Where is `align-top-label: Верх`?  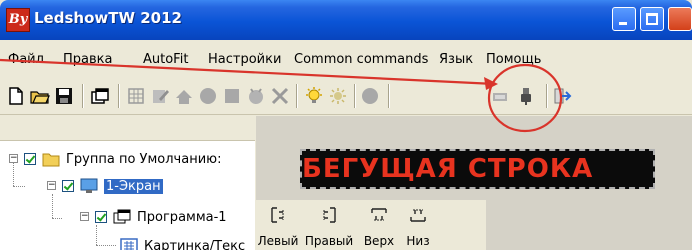
align-top-label: Верх is located at coordinates (379, 241).